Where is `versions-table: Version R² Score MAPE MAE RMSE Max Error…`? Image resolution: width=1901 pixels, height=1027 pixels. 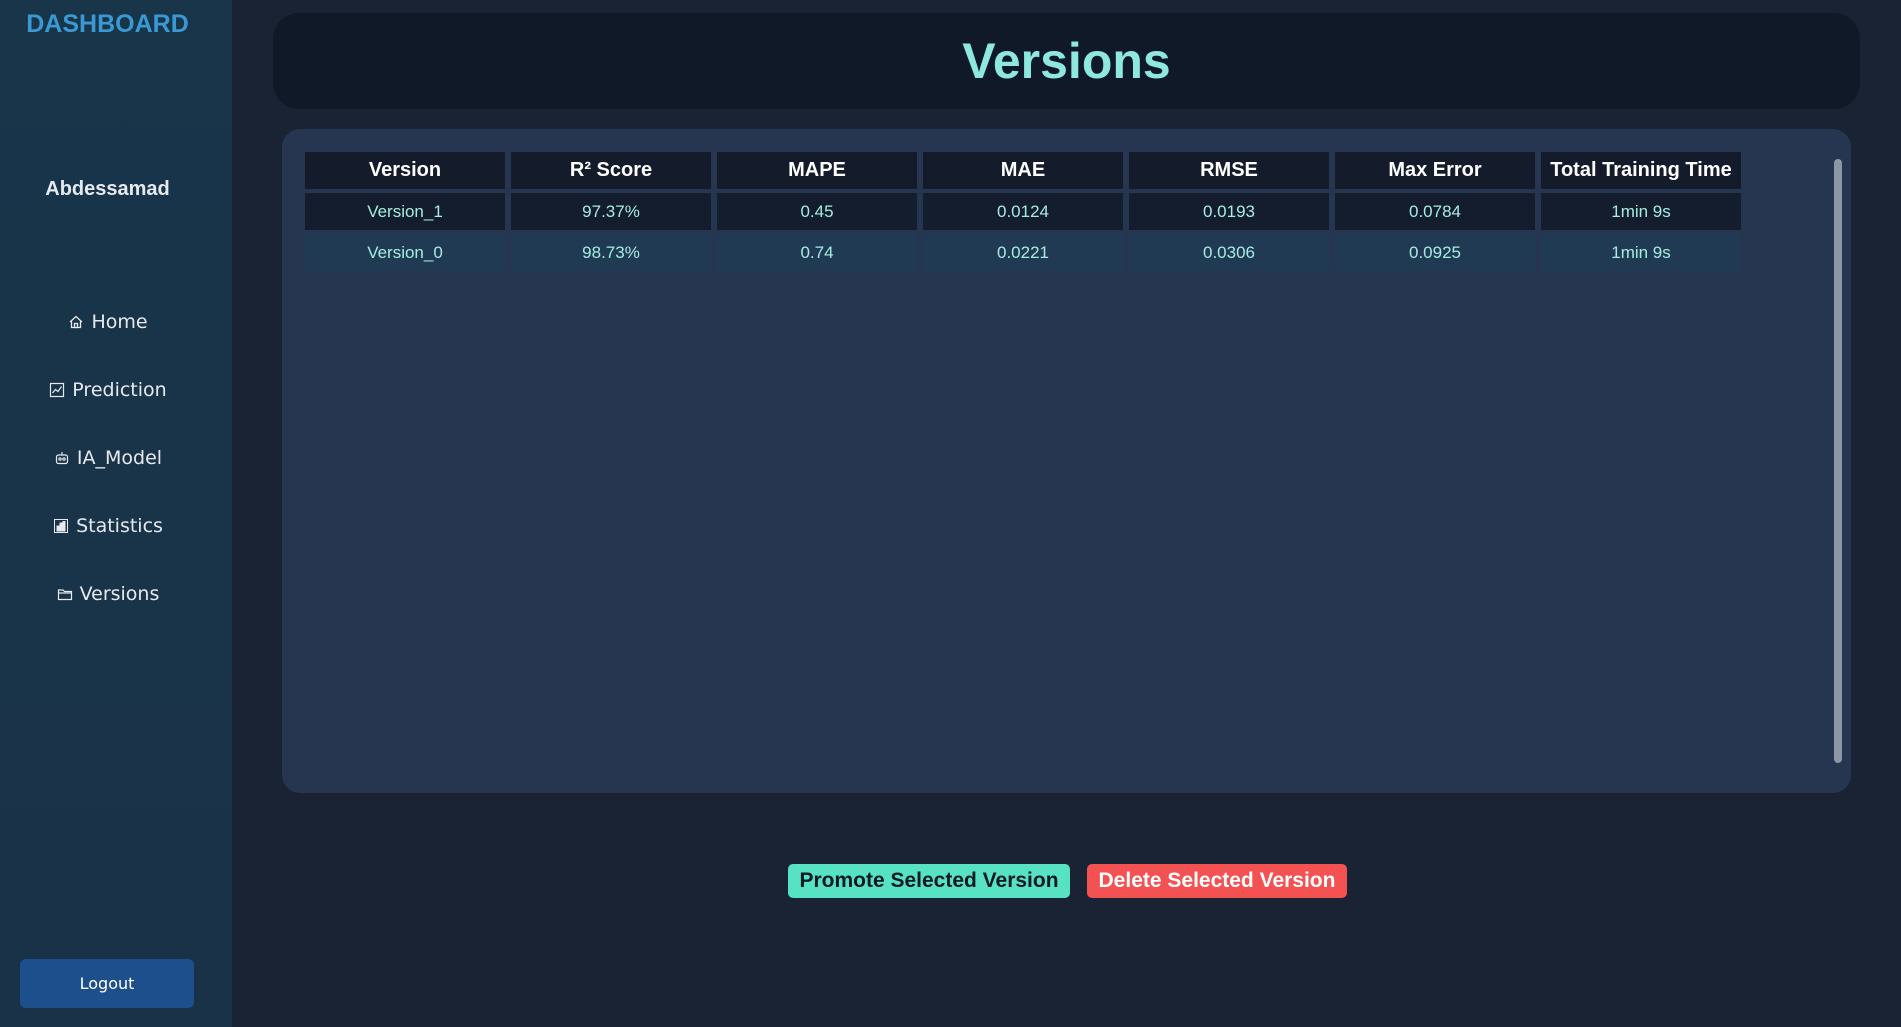
versions-table: Version R² Score MAPE MAE RMSE Max Error… is located at coordinates (1023, 213).